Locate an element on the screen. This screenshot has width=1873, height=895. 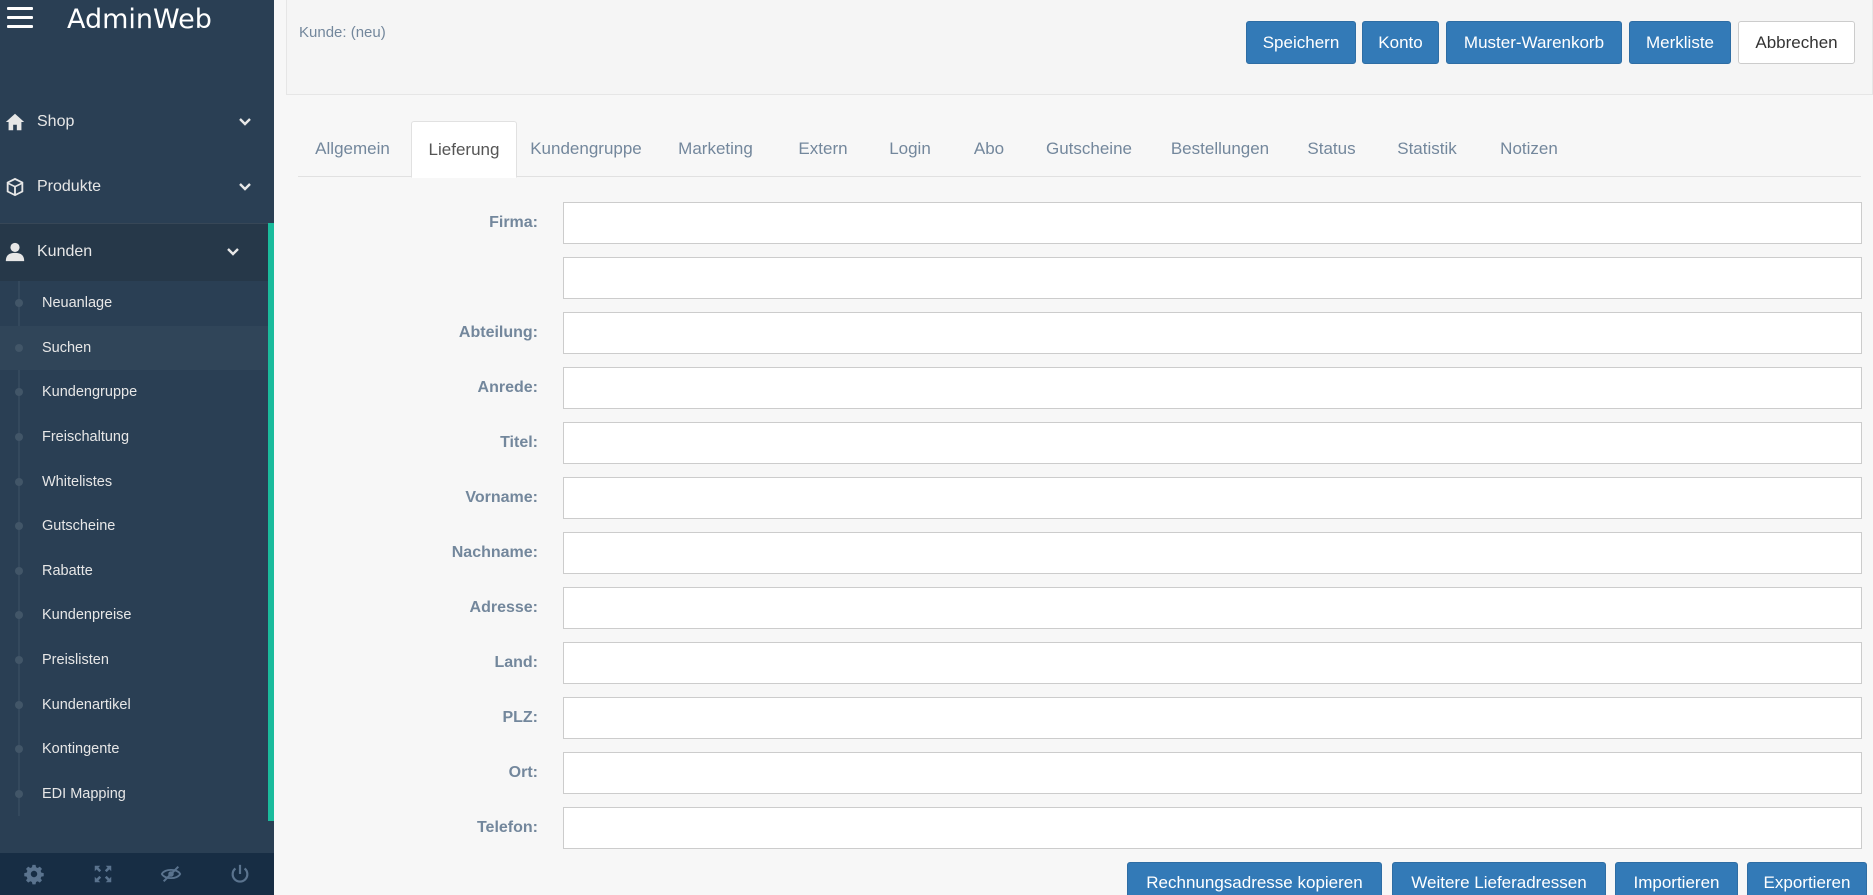
subitem-label: Gutscheine is located at coordinates (79, 526).